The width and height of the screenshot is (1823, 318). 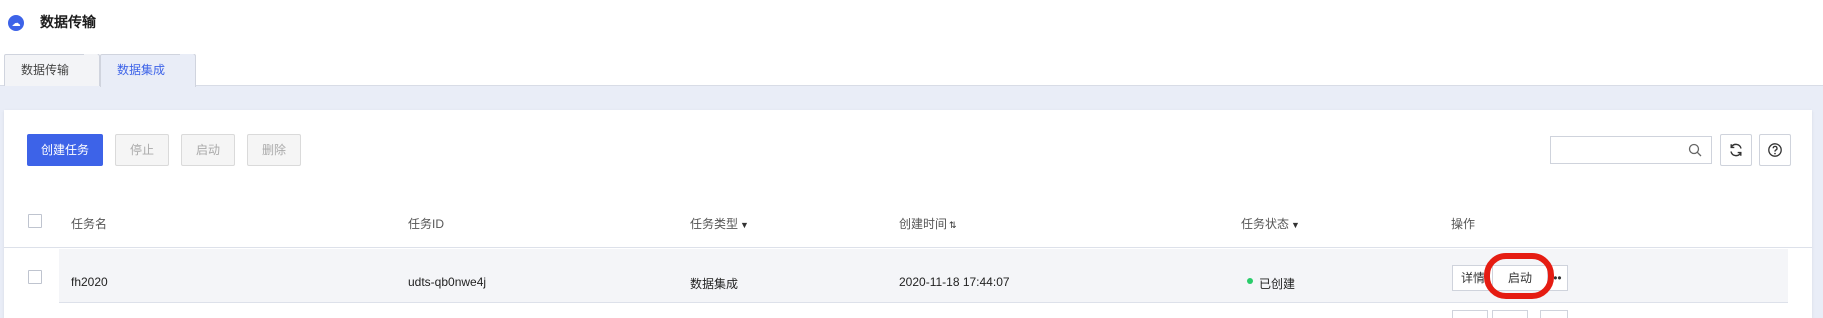 I want to click on create-task-button: 创建任务, so click(x=65, y=150).